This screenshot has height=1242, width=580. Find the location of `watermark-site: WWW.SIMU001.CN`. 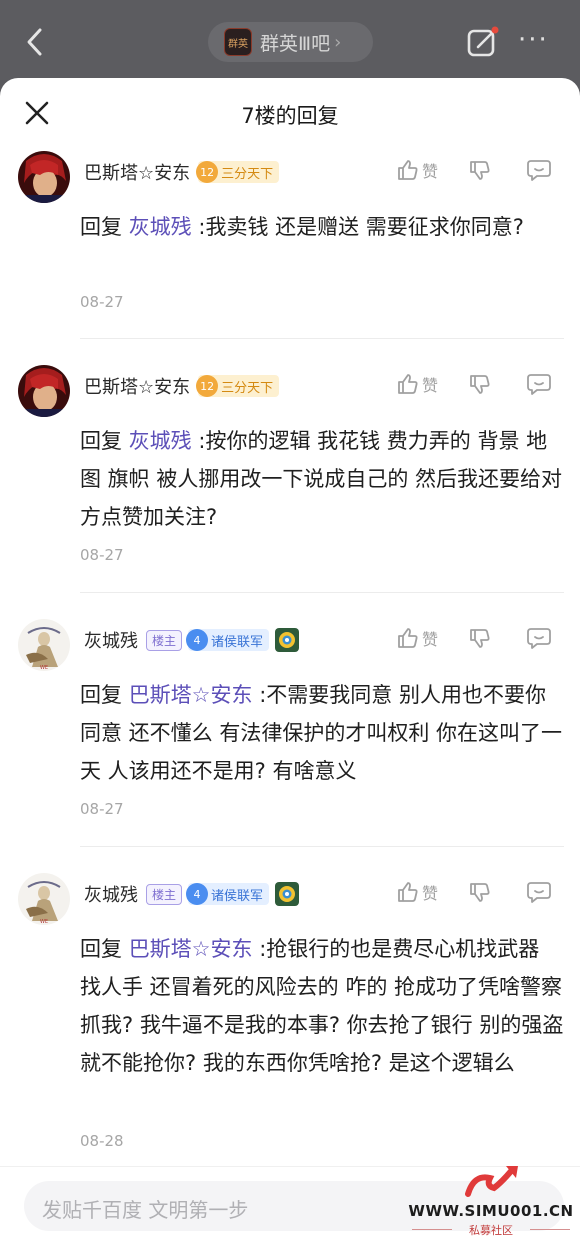

watermark-site: WWW.SIMU001.CN is located at coordinates (491, 1211).